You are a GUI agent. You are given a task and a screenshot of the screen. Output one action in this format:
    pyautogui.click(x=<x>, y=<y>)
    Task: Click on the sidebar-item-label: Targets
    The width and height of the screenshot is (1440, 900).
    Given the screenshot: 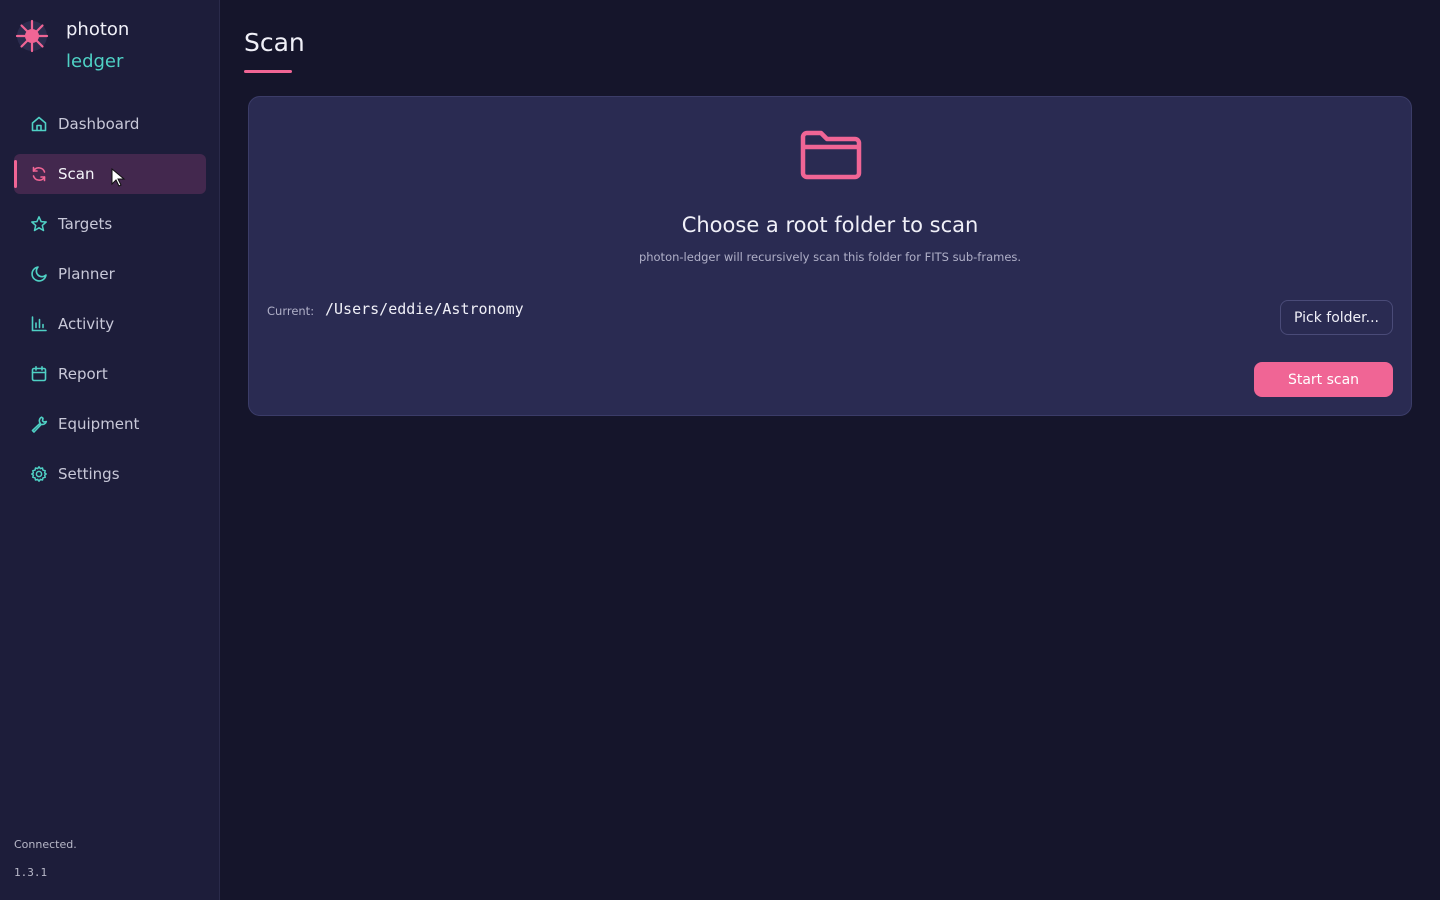 What is the action you would take?
    pyautogui.click(x=85, y=224)
    